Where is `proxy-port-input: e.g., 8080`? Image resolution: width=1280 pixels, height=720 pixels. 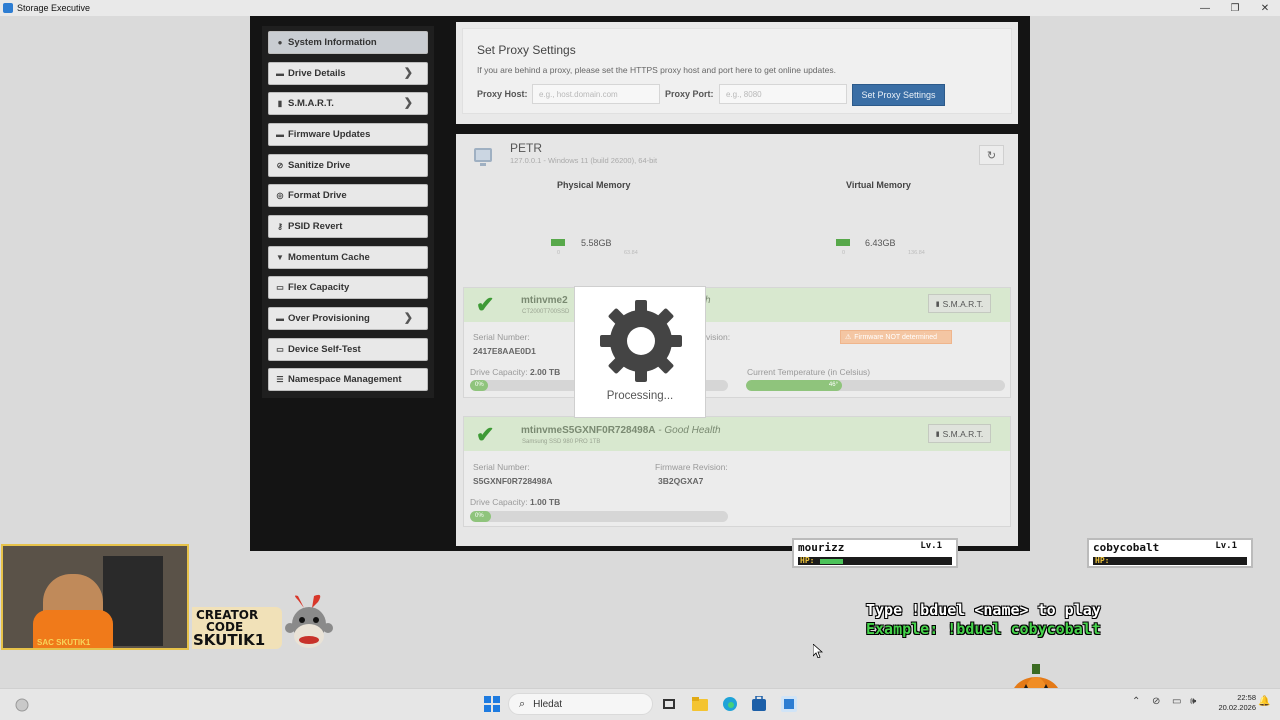
proxy-port-input: e.g., 8080 is located at coordinates (783, 94).